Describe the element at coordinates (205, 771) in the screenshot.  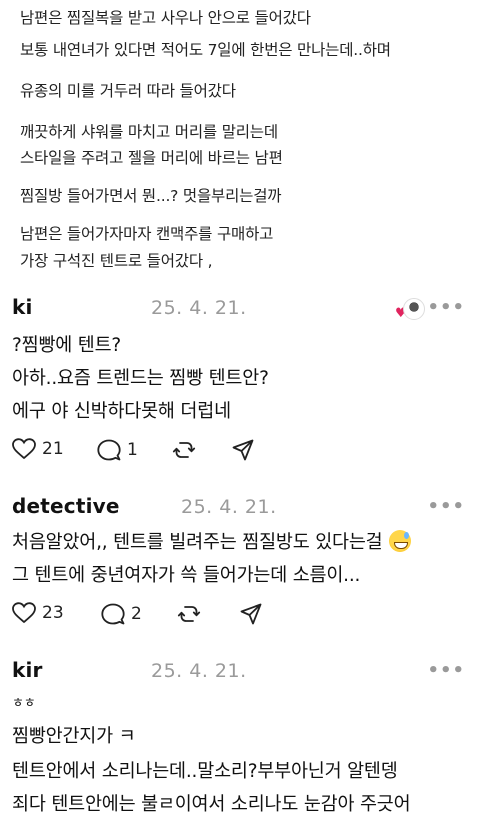
I see `comment-line: 텐트안에서 소리나는데..말소리?부부아닌거 알텐뎅` at that location.